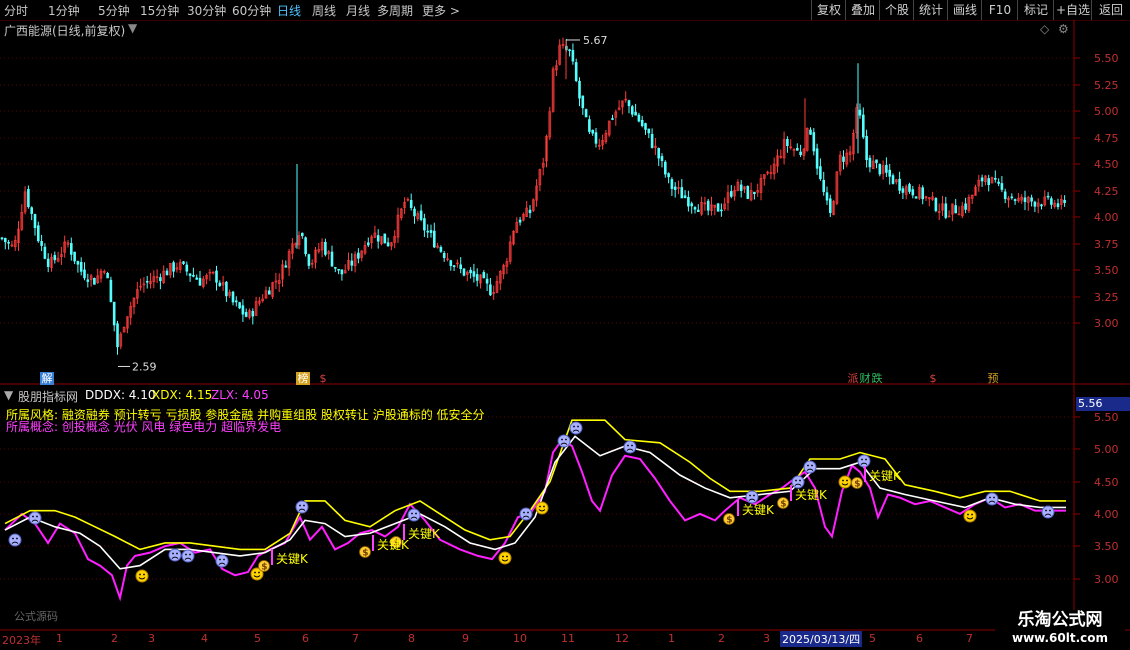  I want to click on x-tick: 2023年, so click(21, 640).